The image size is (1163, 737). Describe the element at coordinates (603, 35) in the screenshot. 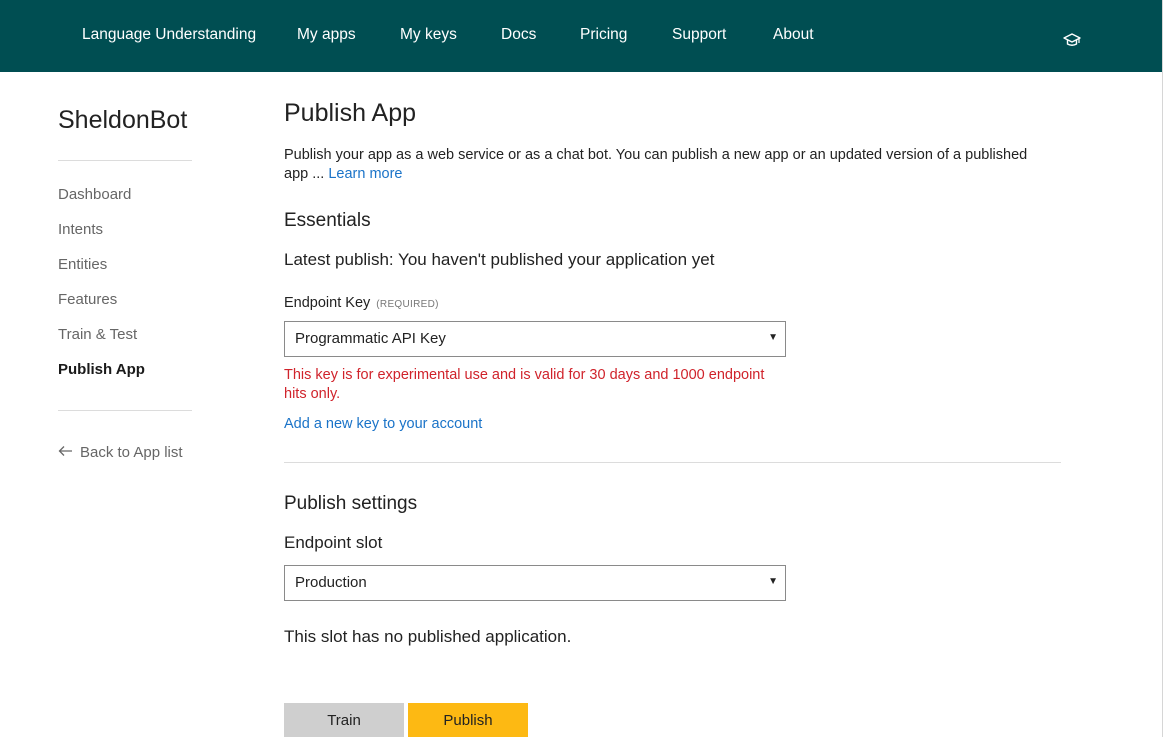

I see `nav-pricing: Pricing` at that location.